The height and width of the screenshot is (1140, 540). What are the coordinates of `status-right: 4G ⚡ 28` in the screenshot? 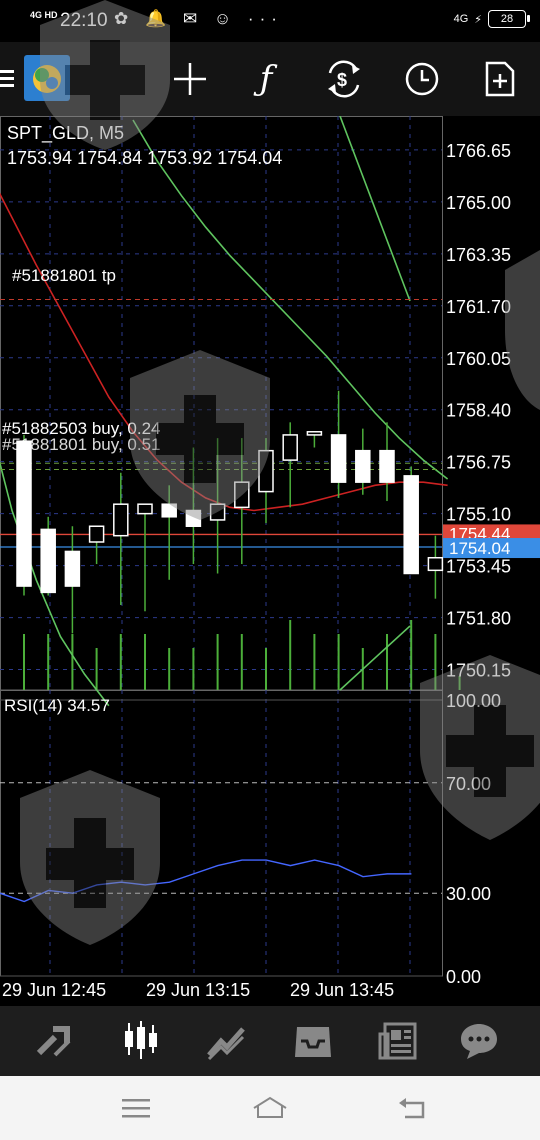 It's located at (491, 19).